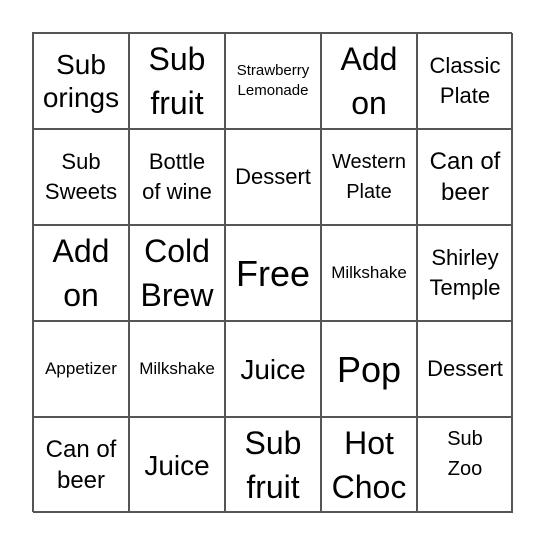 Image resolution: width=544 pixels, height=544 pixels. I want to click on cell-label: Appetizer, so click(81, 368).